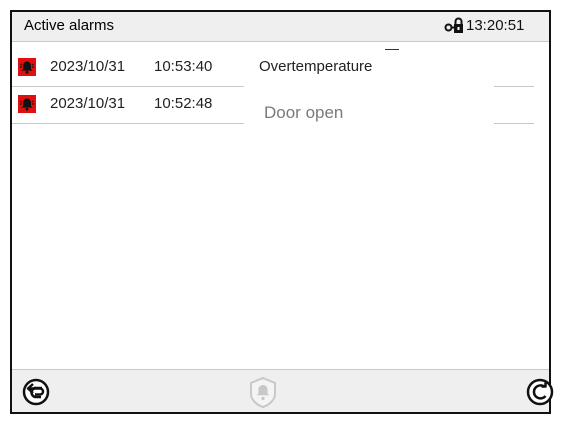  What do you see at coordinates (69, 25) in the screenshot?
I see `page-title: Active alarms` at bounding box center [69, 25].